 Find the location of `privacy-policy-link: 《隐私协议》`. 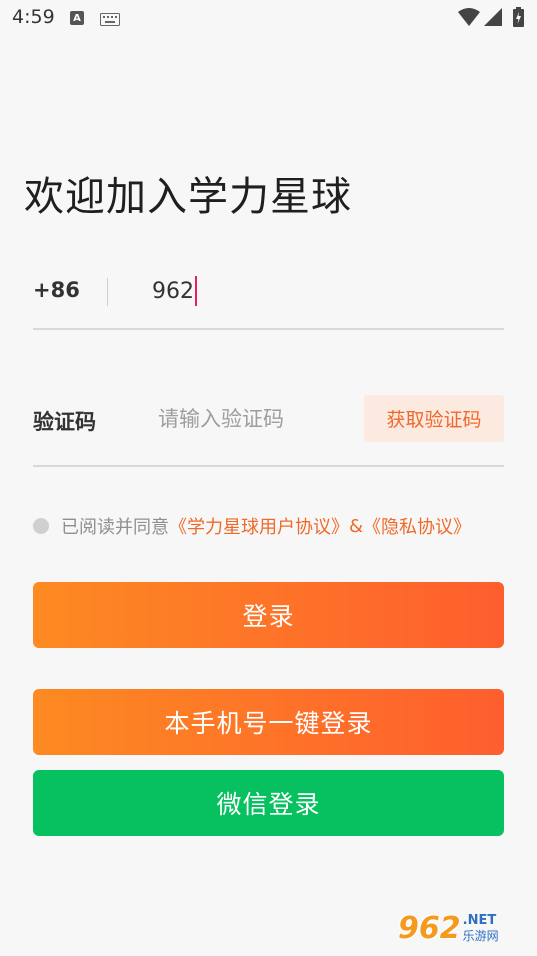

privacy-policy-link: 《隐私协议》 is located at coordinates (417, 526).